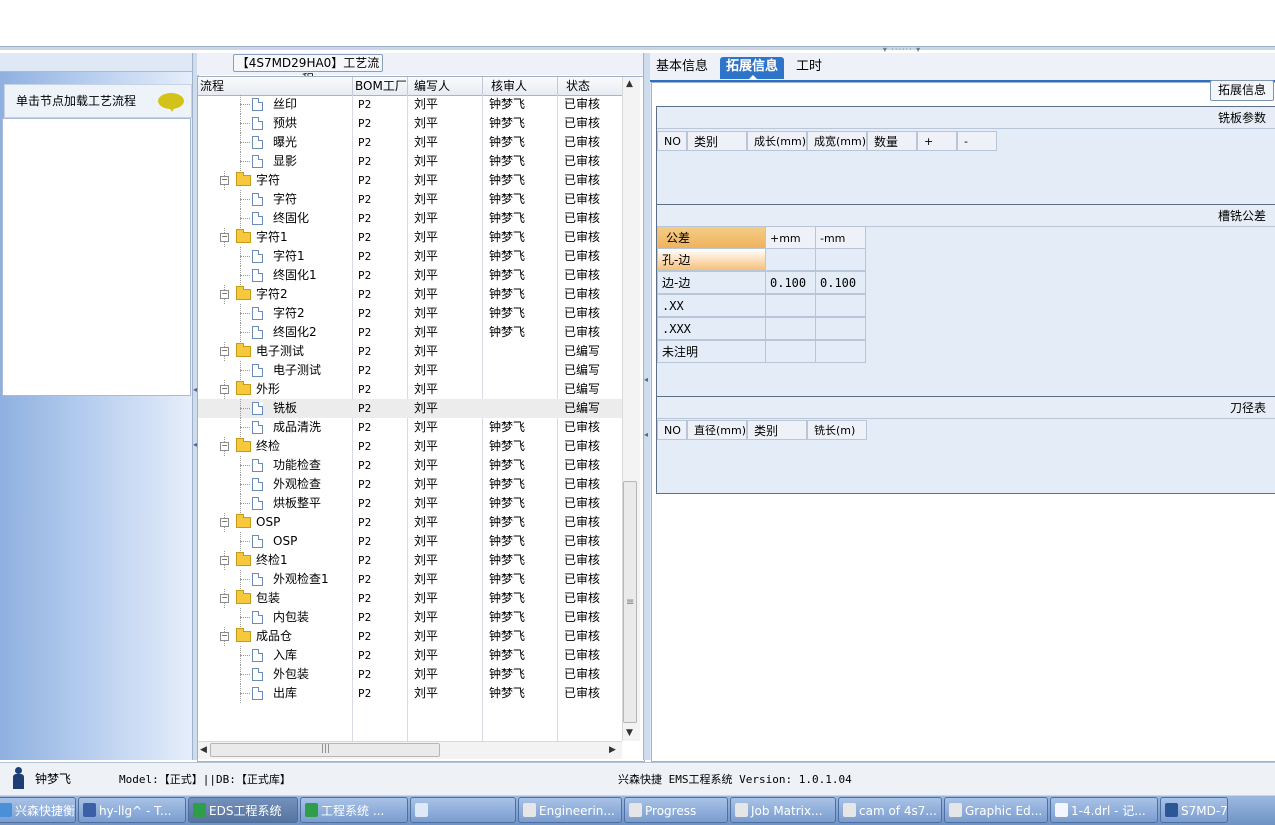 The image size is (1275, 825). I want to click on col-diameter: 直径(mm), so click(717, 430).